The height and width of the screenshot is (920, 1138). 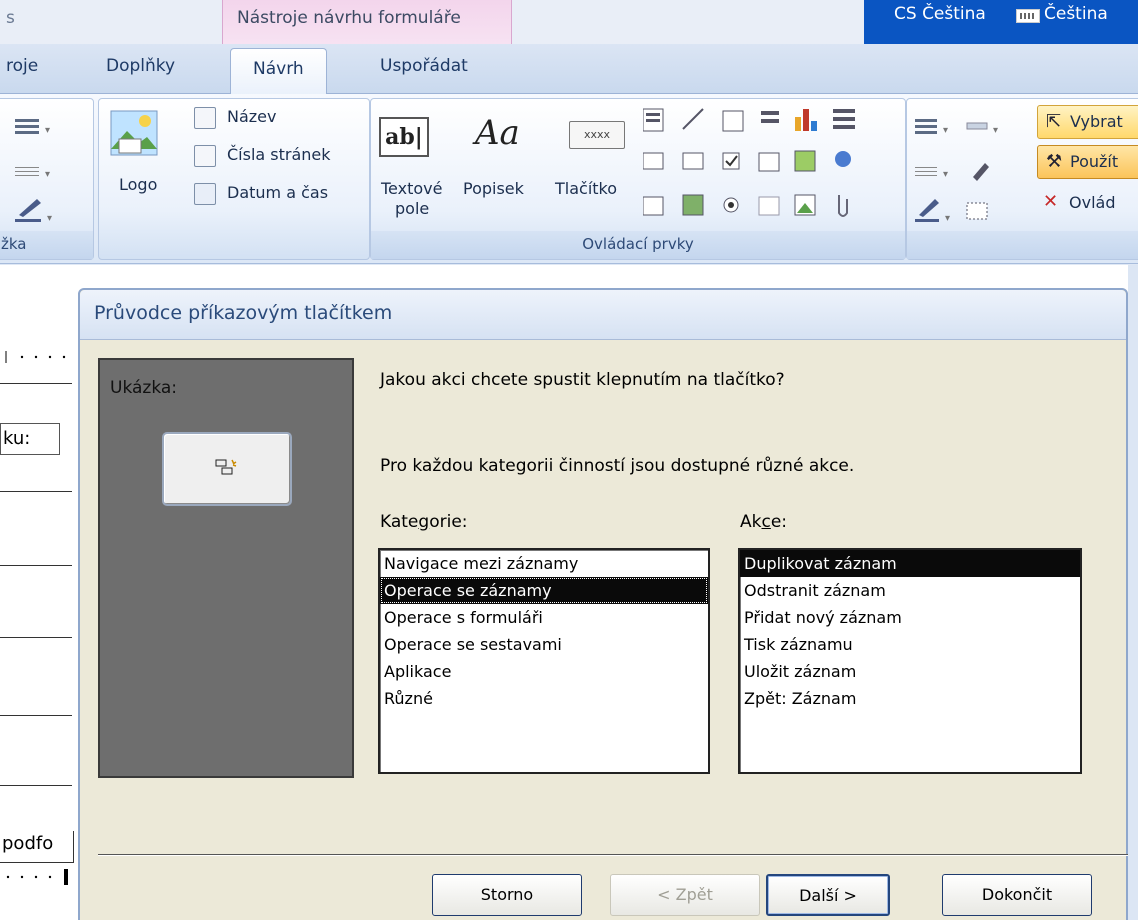 What do you see at coordinates (404, 137) in the screenshot?
I see `textbox-icon: ab|` at bounding box center [404, 137].